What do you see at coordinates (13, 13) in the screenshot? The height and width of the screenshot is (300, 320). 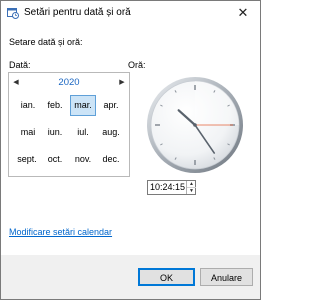 I see `calendar-clock-icon` at bounding box center [13, 13].